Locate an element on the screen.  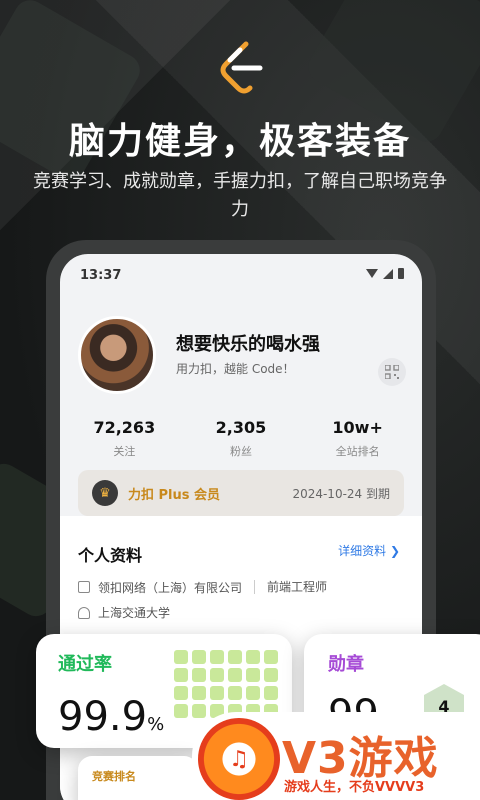
stat-global-rank: 10w+ 全站排名 is located at coordinates (358, 438).